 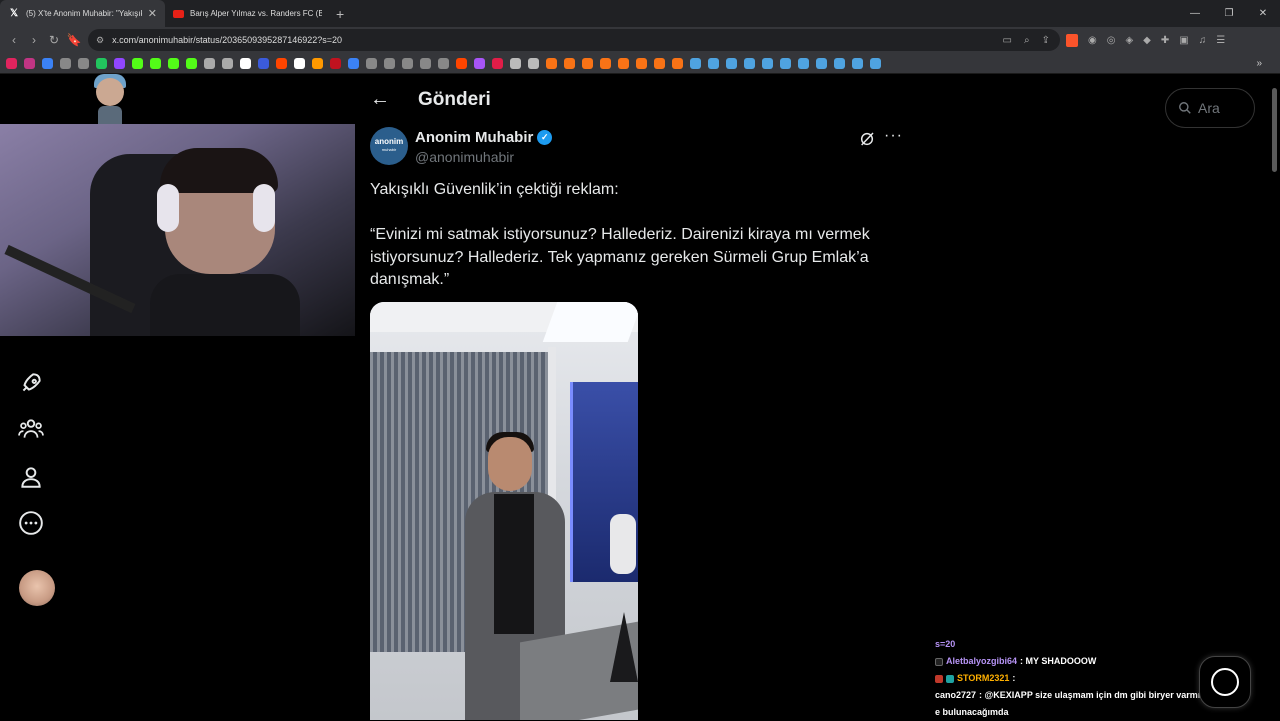 I want to click on puzzle-icon: ✚, so click(x=1165, y=40).